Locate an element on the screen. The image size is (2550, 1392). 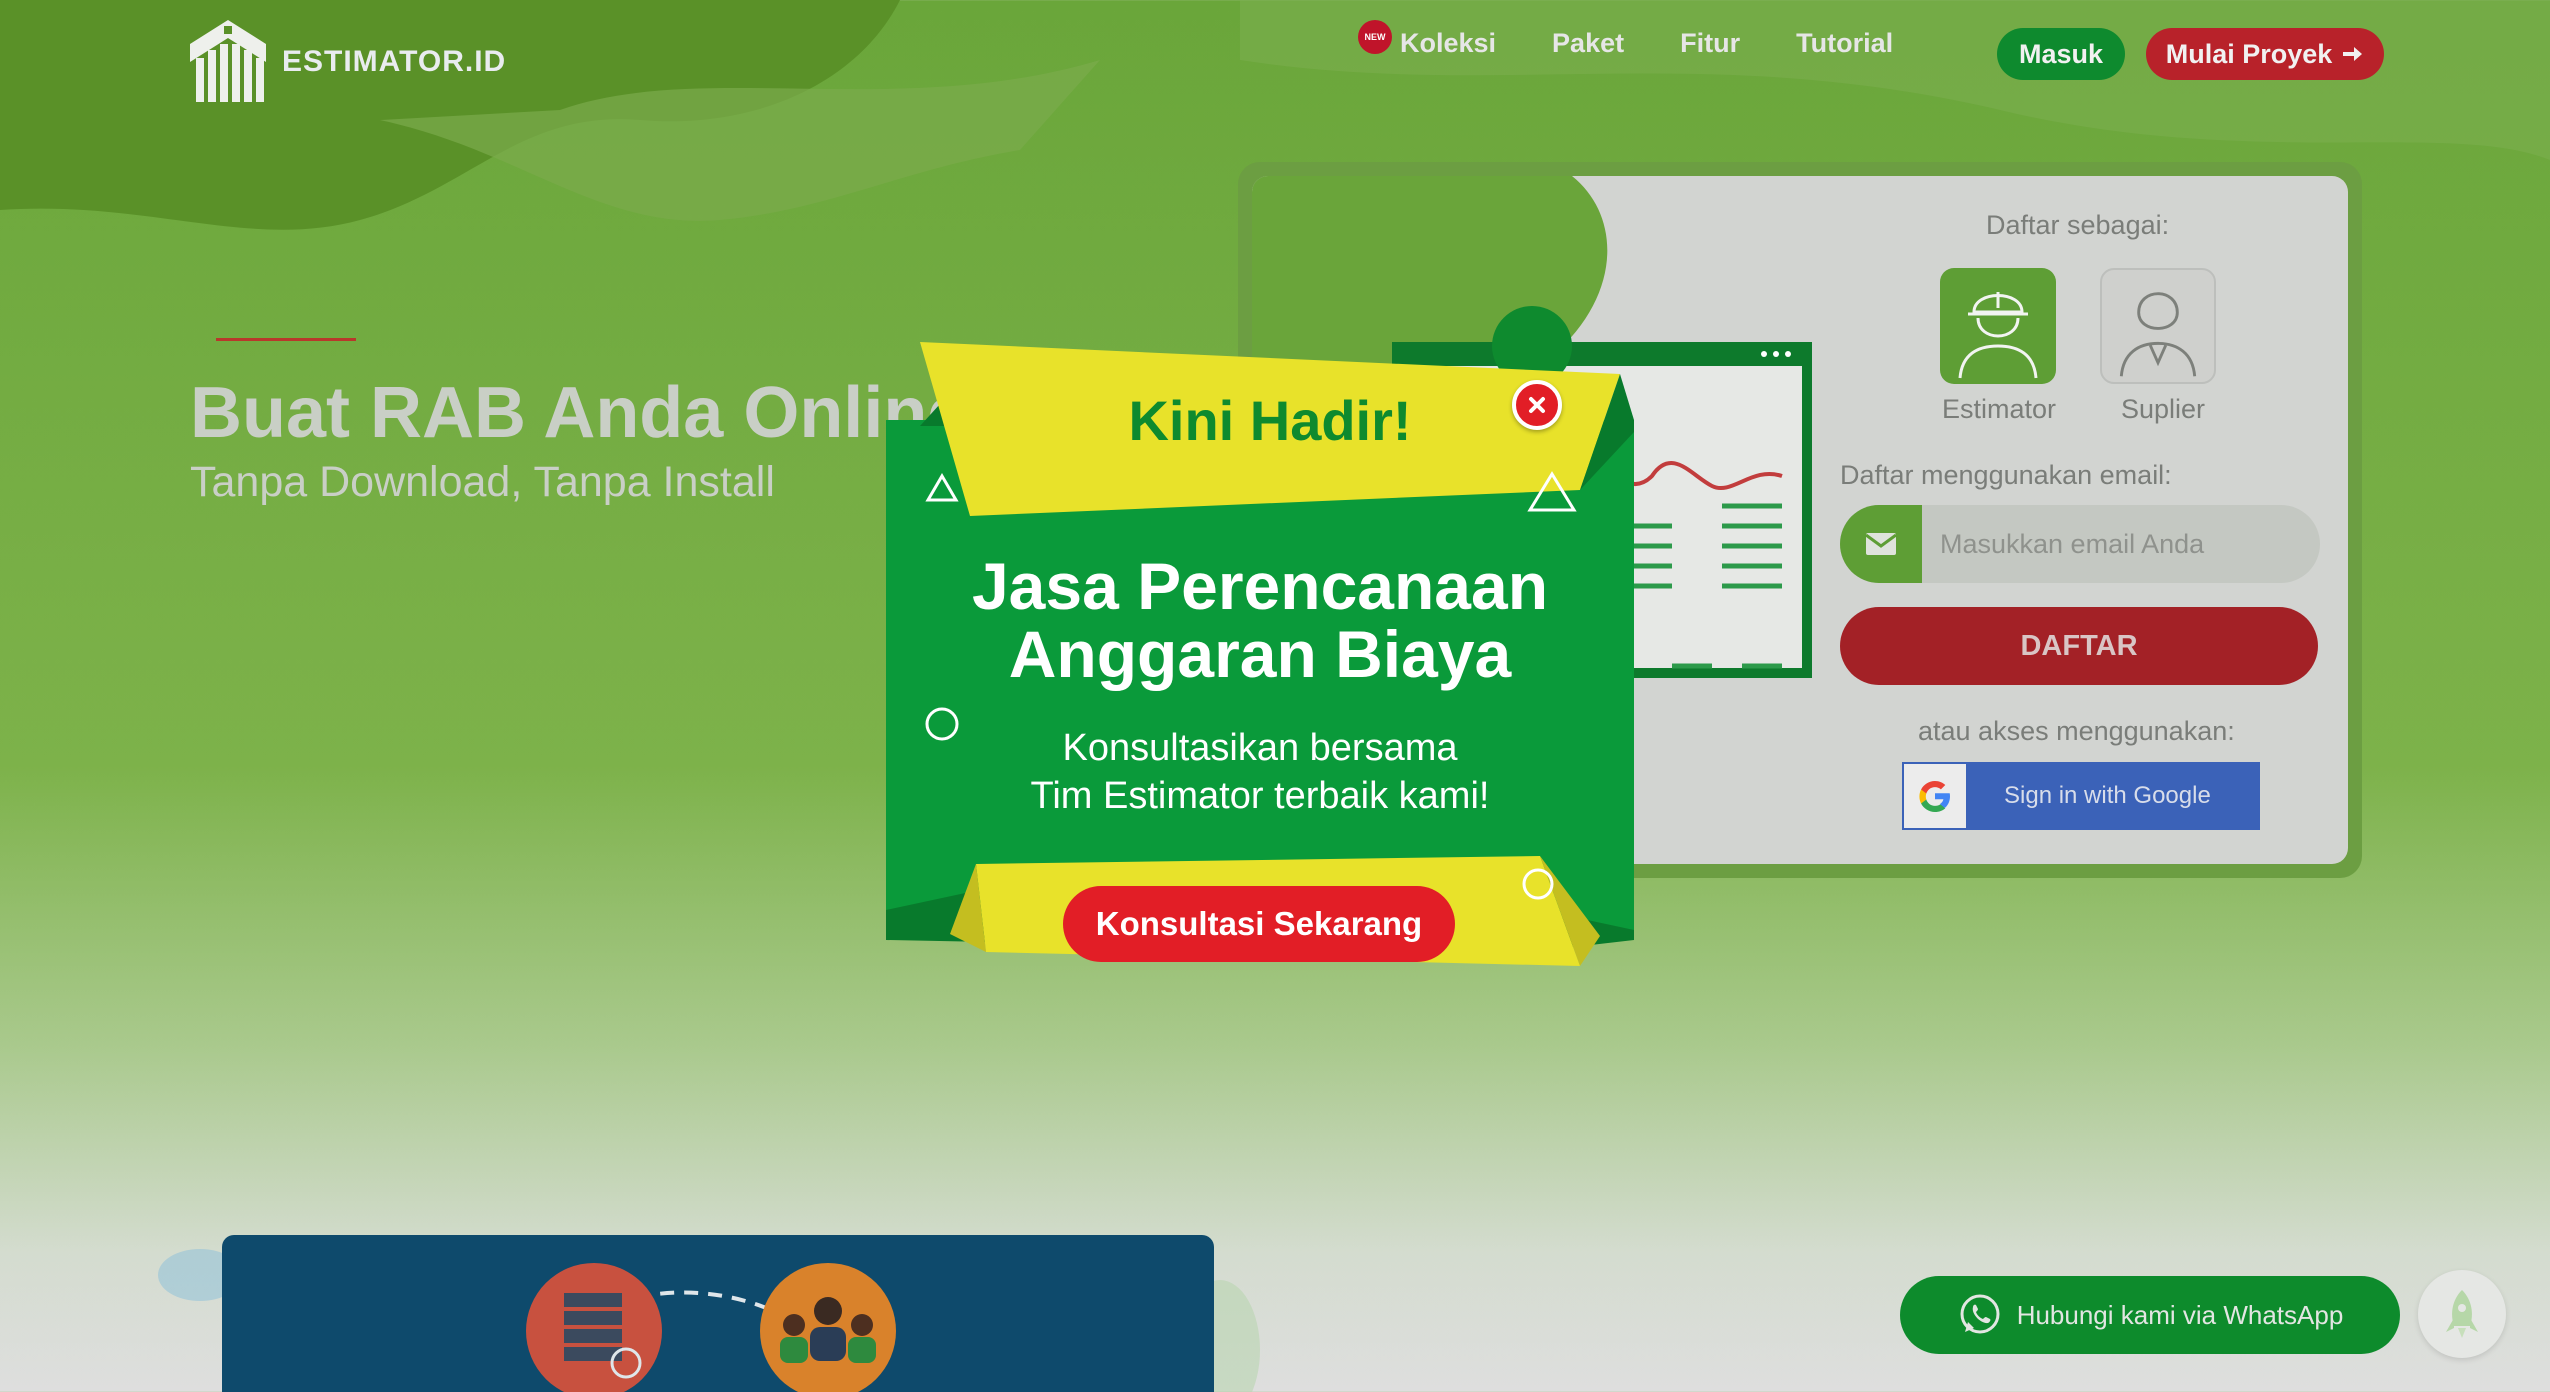
email-field-group is located at coordinates (2080, 544).